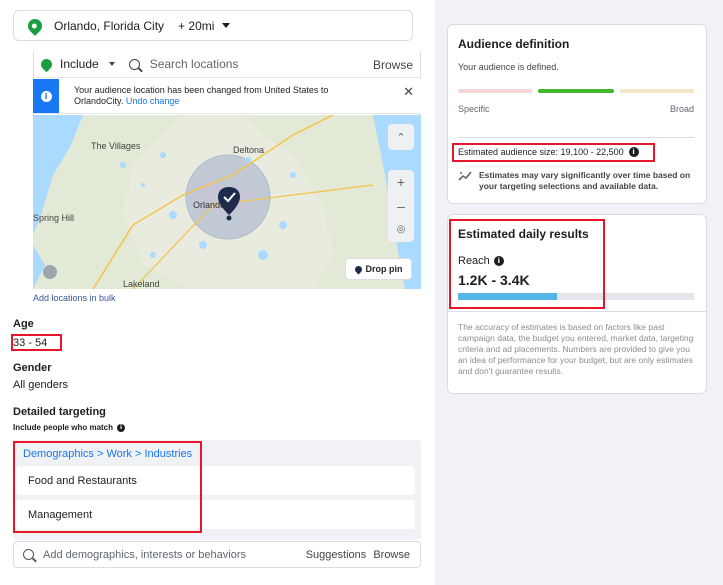 This screenshot has height=585, width=723. Describe the element at coordinates (46, 64) in the screenshot. I see `include-pin-icon` at that location.